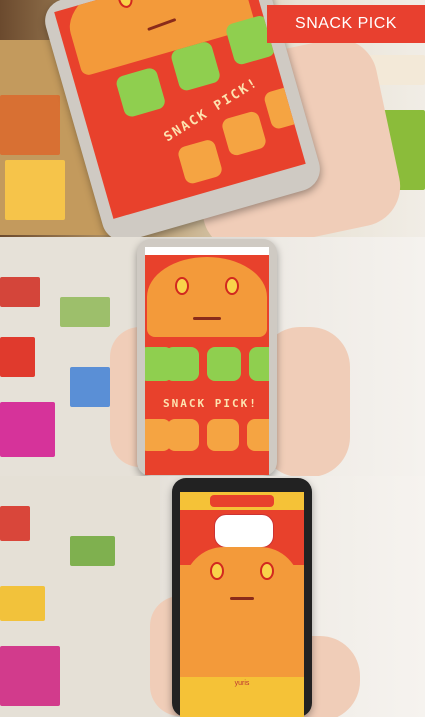 This screenshot has width=425, height=717. What do you see at coordinates (207, 251) in the screenshot?
I see `status-bar` at bounding box center [207, 251].